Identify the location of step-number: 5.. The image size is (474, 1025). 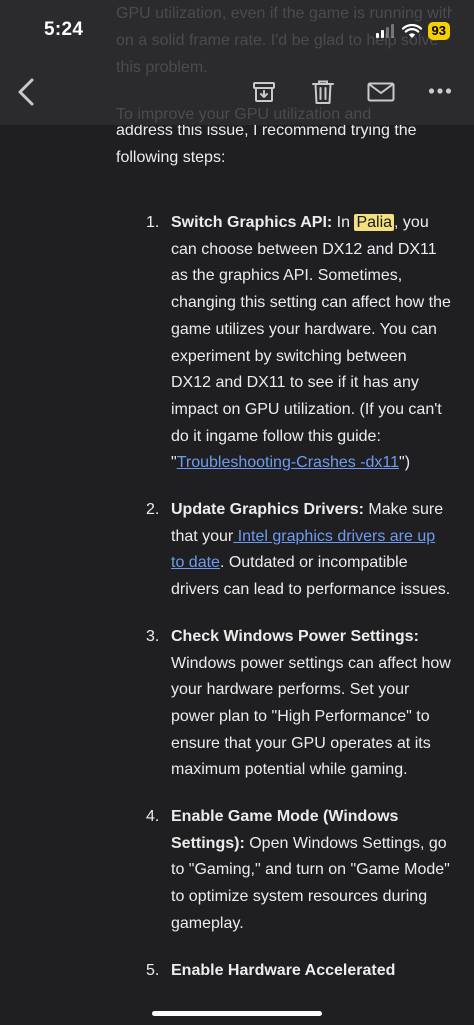
(153, 970).